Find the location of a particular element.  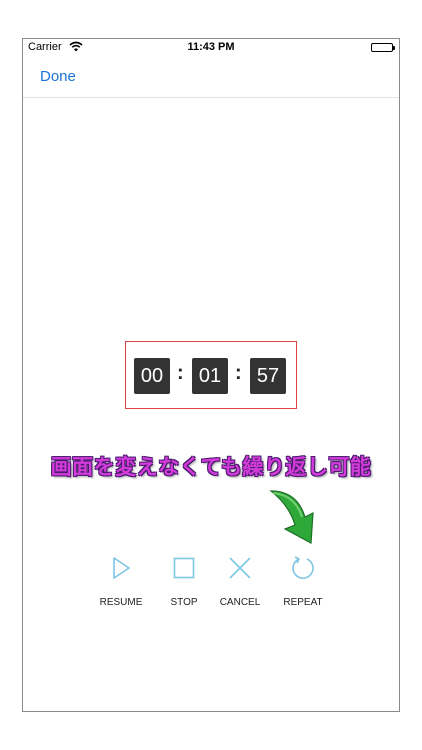

repeat-button: REPEAT is located at coordinates (303, 585).